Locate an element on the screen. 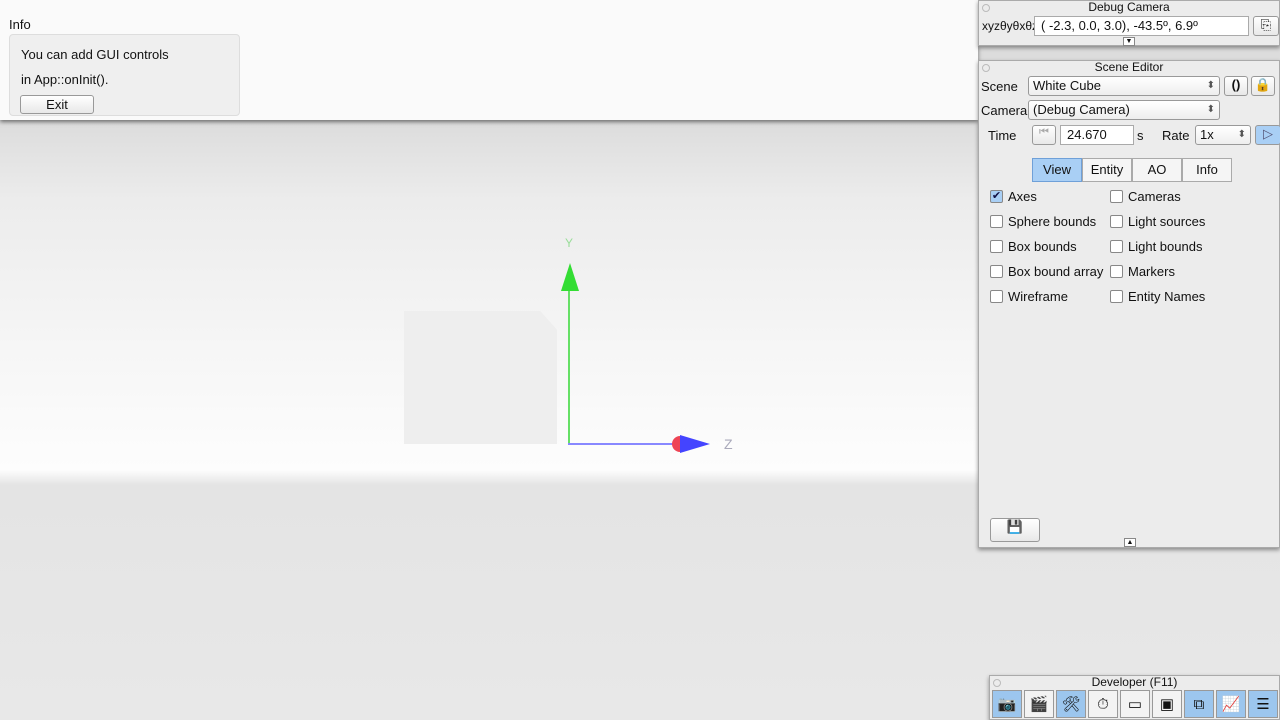 The width and height of the screenshot is (1280, 720). checkbox-light-sources: Light sources is located at coordinates (1157, 221).